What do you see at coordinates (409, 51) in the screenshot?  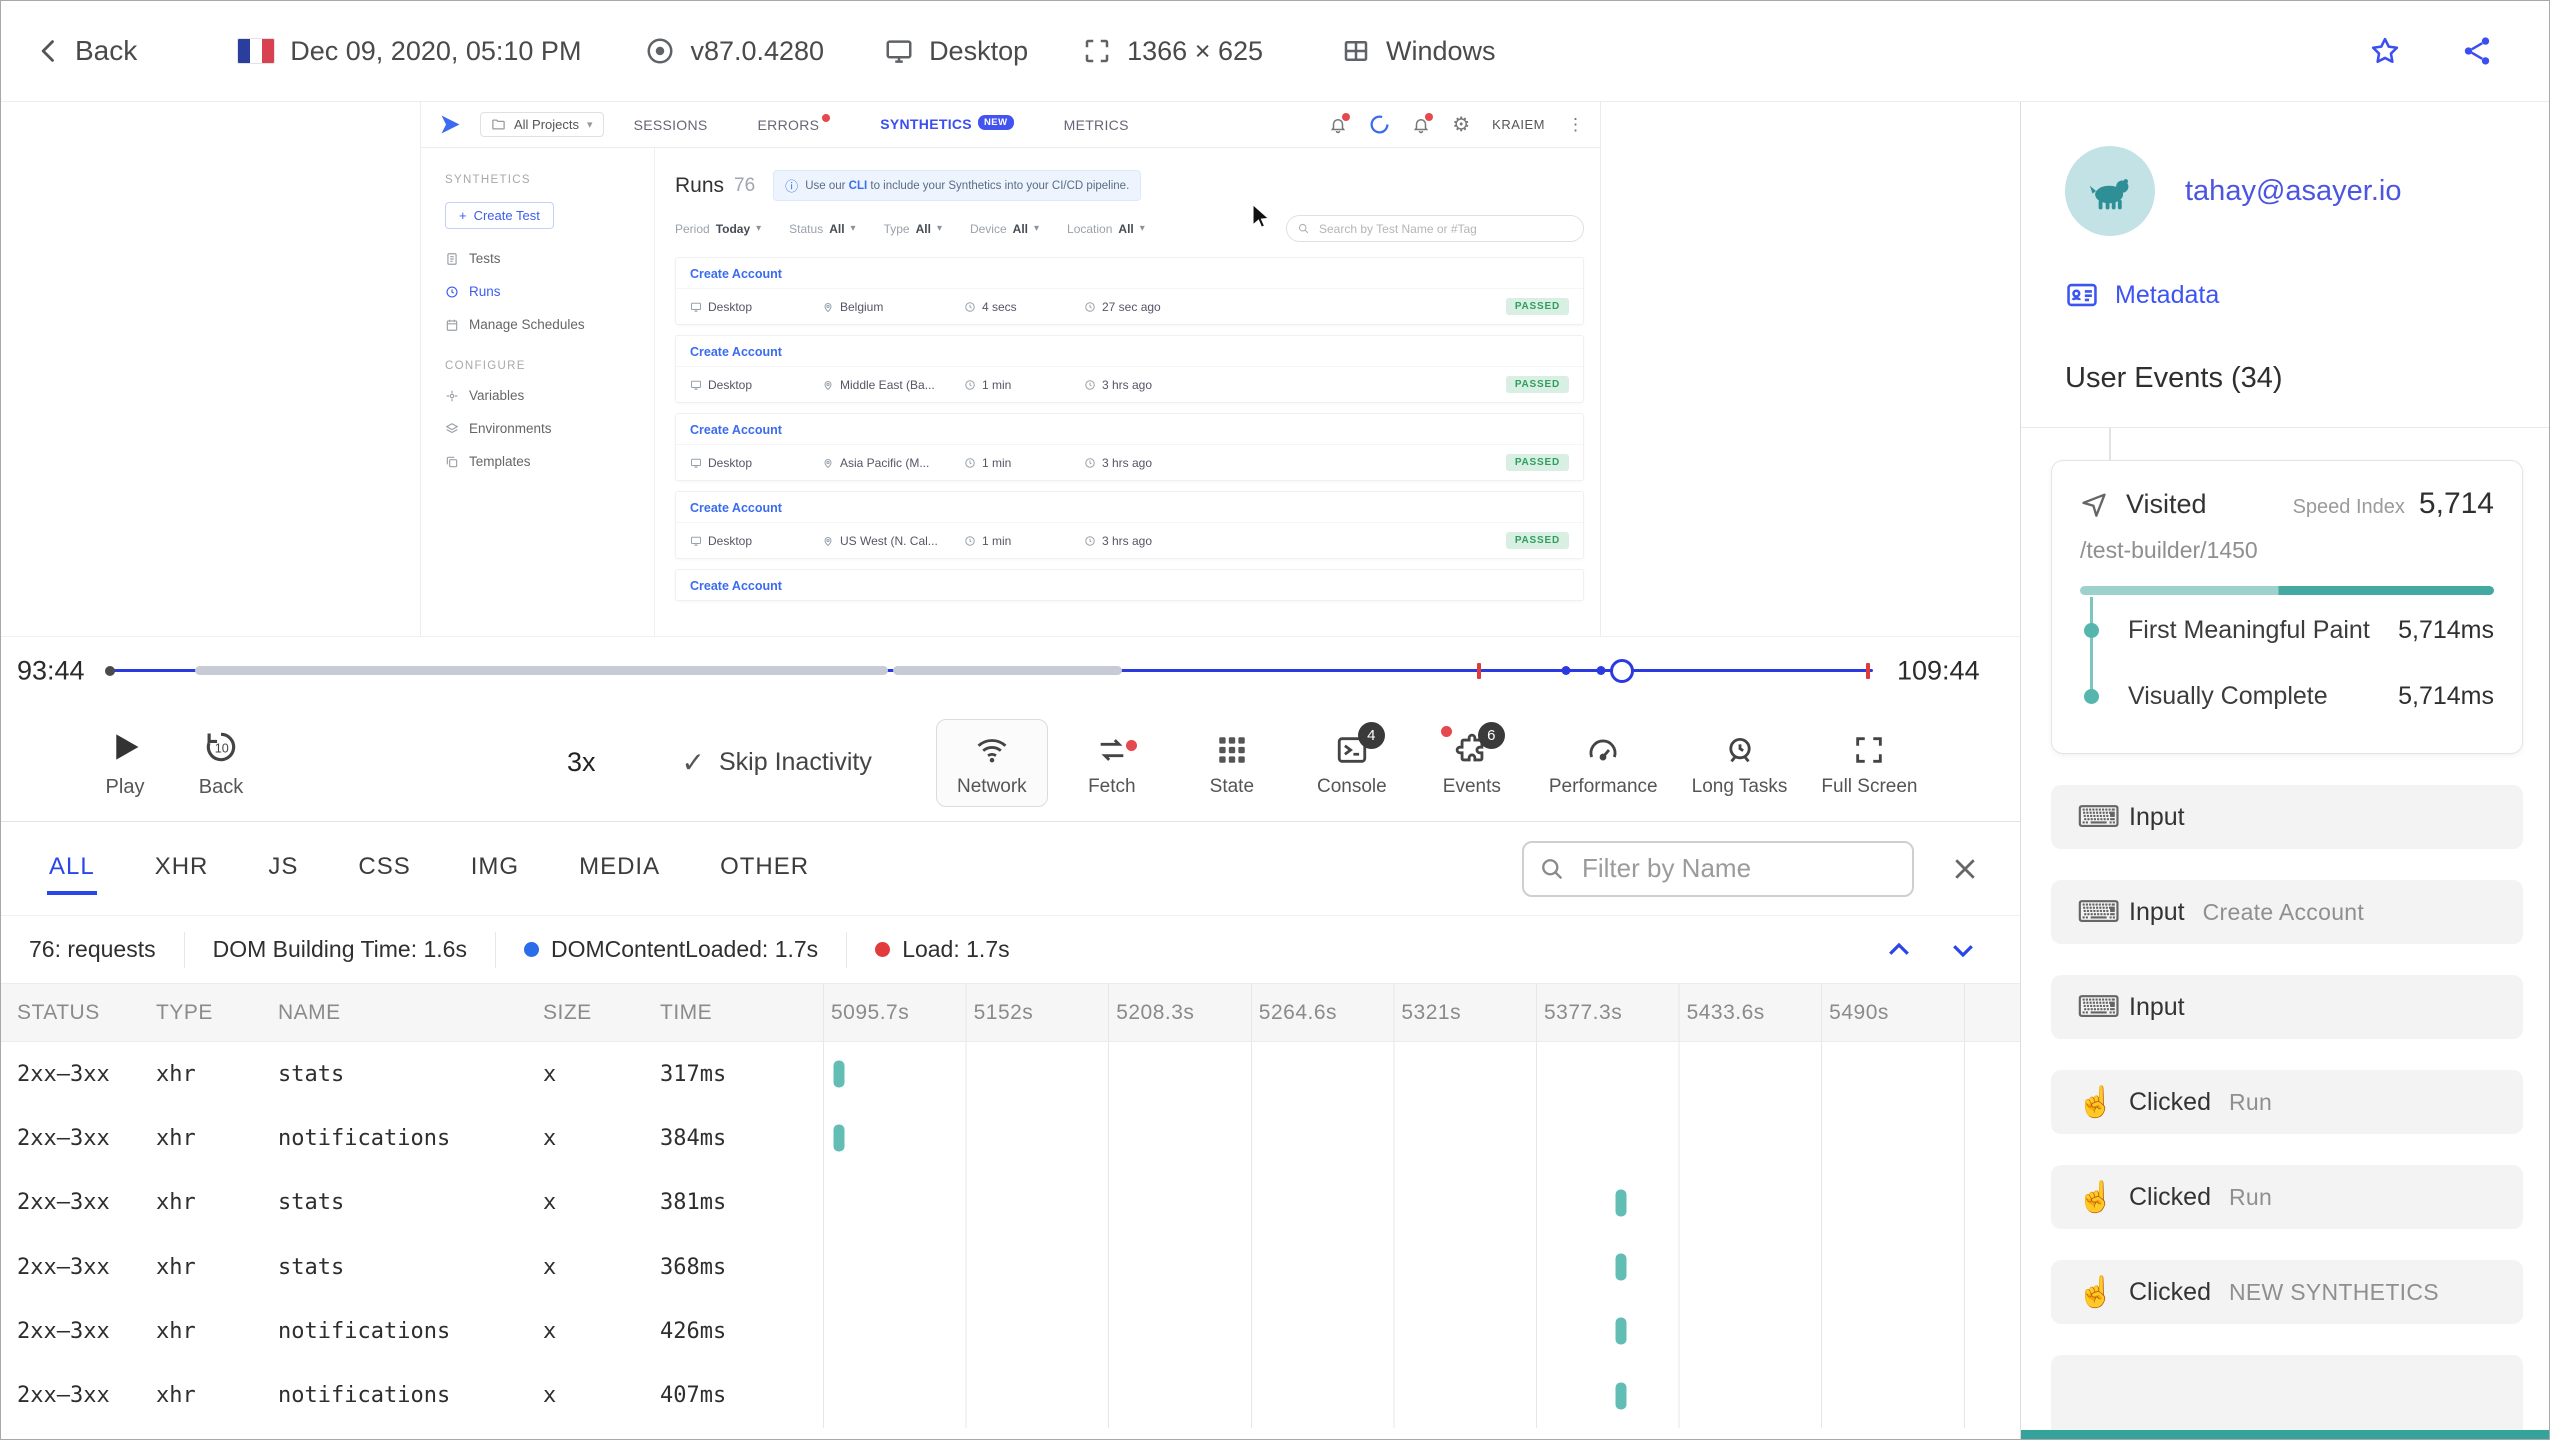 I see `session-date: Dec 09, 2020, 05:10 PM` at bounding box center [409, 51].